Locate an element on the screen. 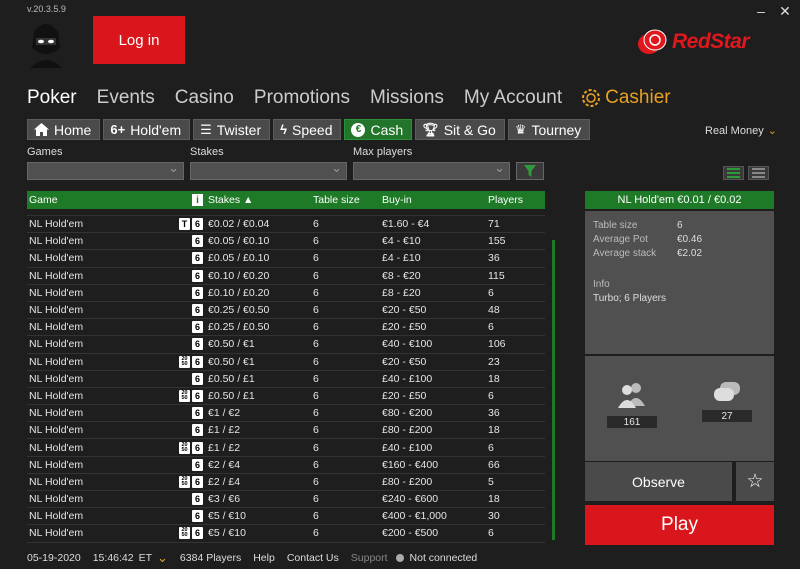 This screenshot has width=800, height=569. nav-poker: Poker is located at coordinates (52, 98).